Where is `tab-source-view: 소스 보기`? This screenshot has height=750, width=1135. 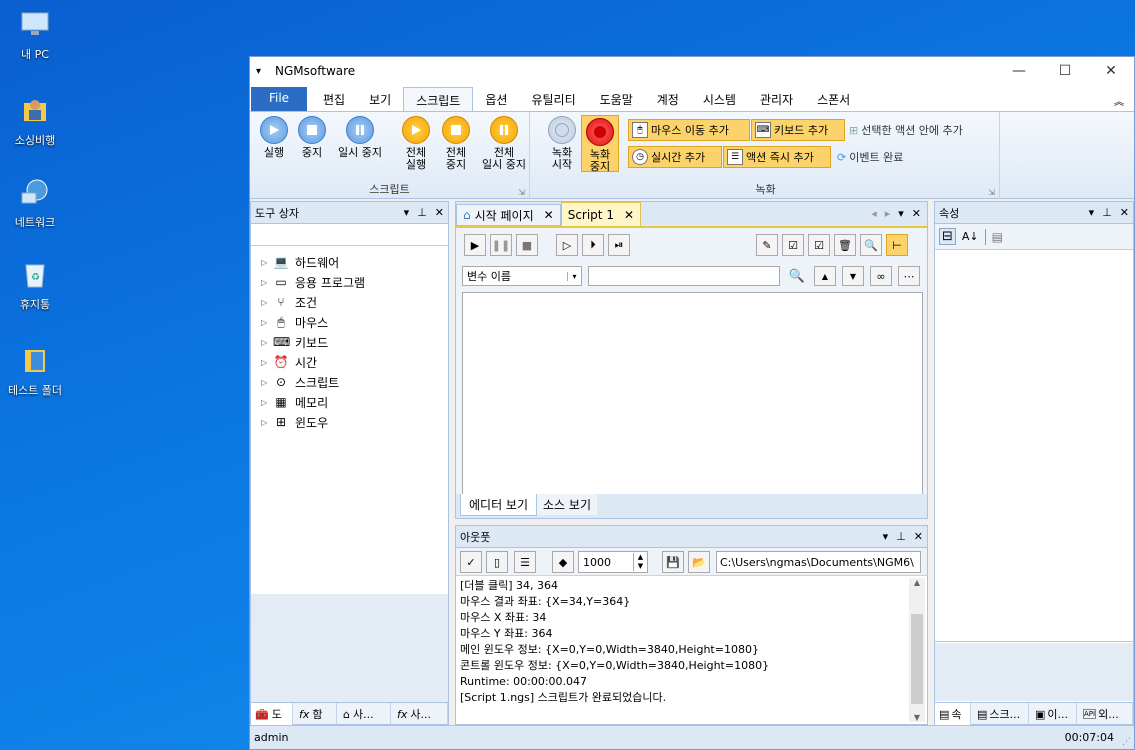
tab-source-view: 소스 보기 is located at coordinates (567, 504).